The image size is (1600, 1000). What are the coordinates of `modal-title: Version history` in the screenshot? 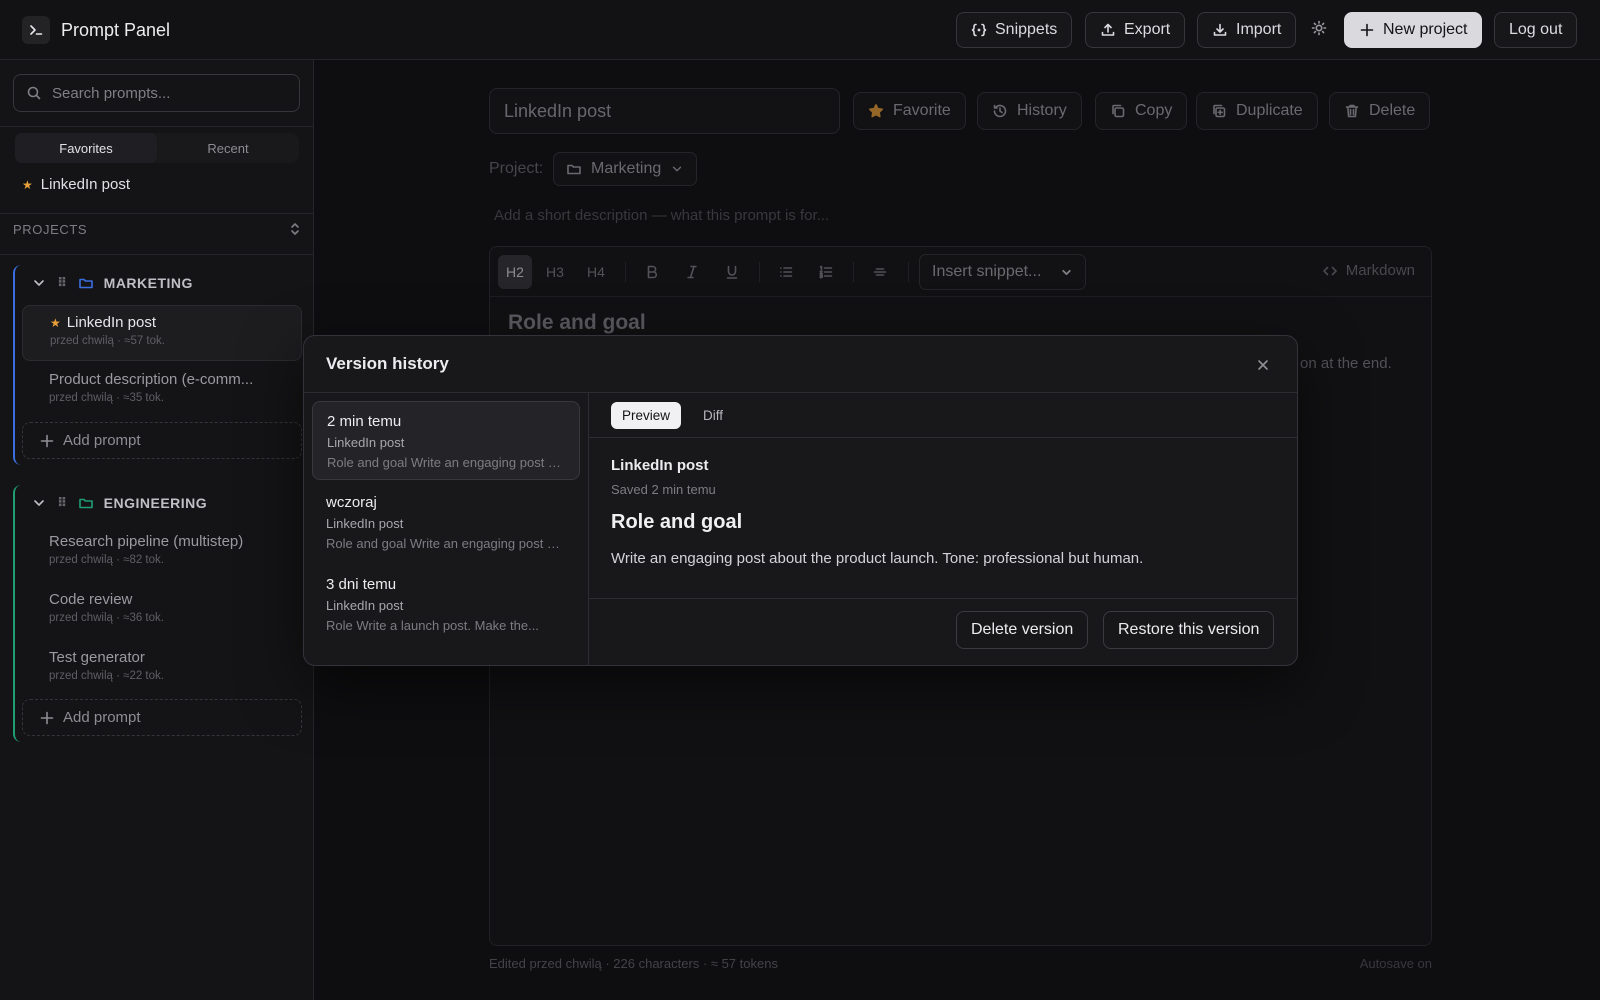 It's located at (387, 363).